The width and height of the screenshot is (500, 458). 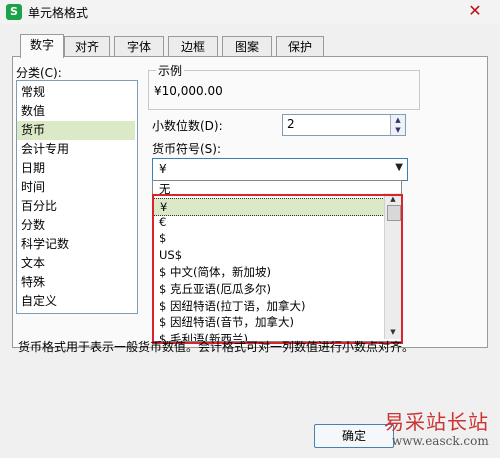 What do you see at coordinates (291, 124) in the screenshot?
I see `decimal-places-value: 2` at bounding box center [291, 124].